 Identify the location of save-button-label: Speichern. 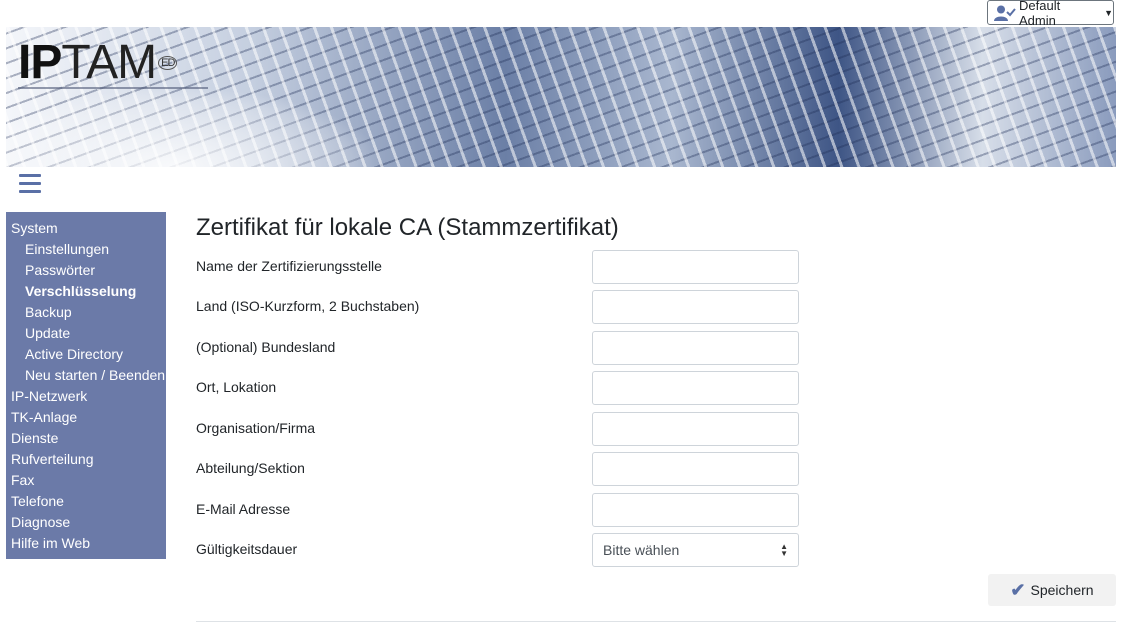
(1062, 590).